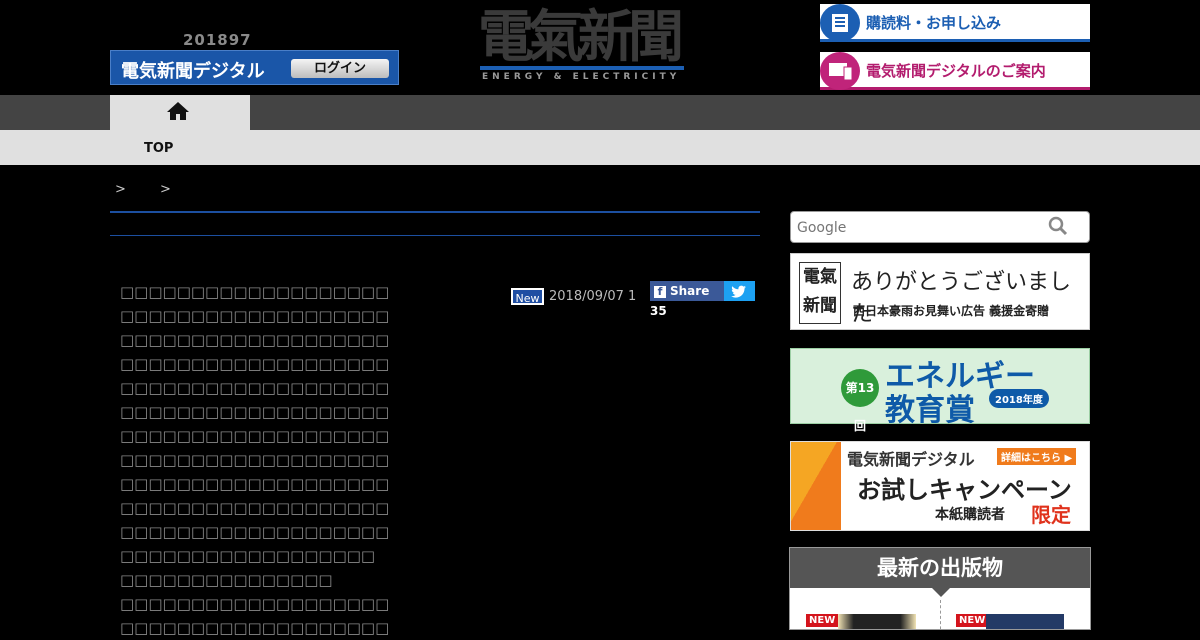  I want to click on search-icon, so click(1058, 228).